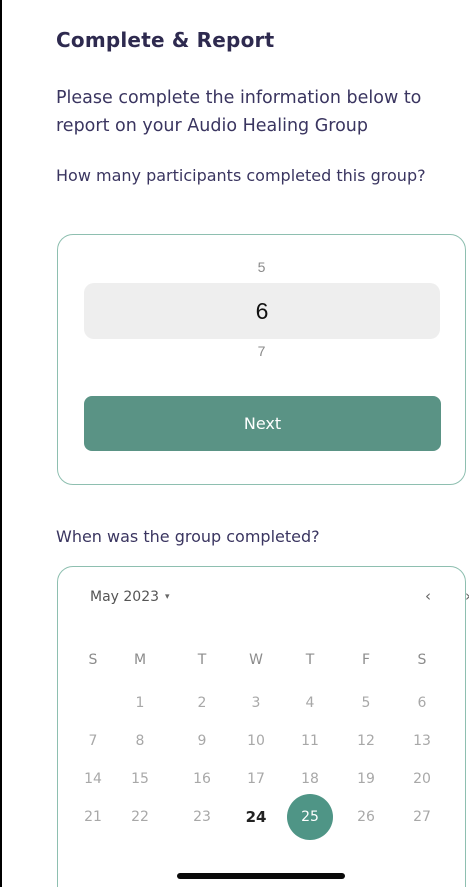 Image resolution: width=475 pixels, height=887 pixels. I want to click on picker-selected-value: 6, so click(262, 311).